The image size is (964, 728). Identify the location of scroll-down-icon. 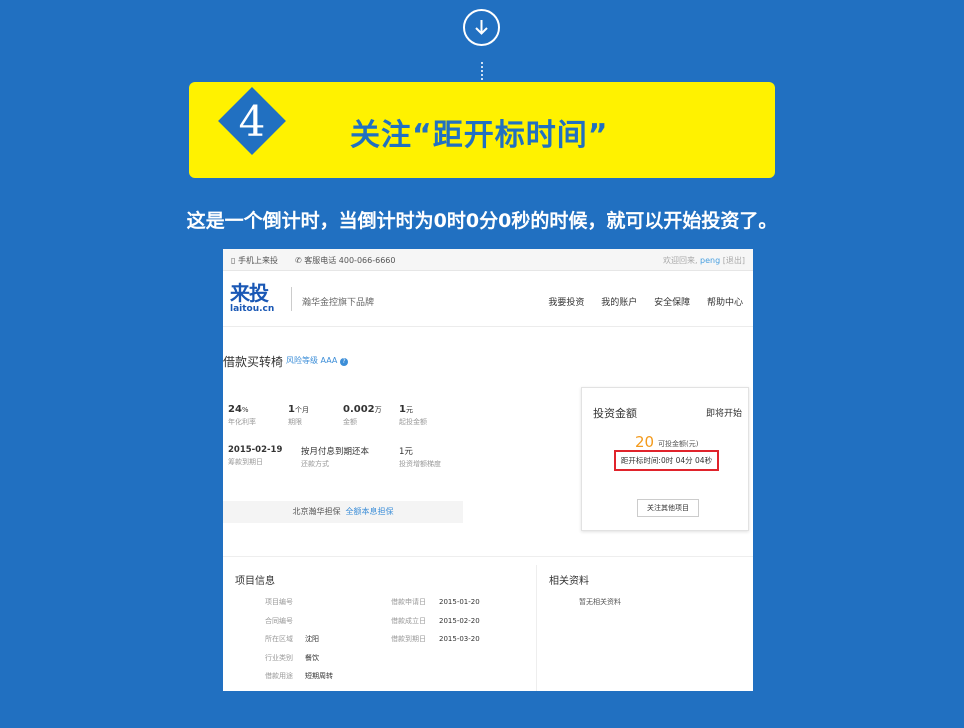
(481, 27).